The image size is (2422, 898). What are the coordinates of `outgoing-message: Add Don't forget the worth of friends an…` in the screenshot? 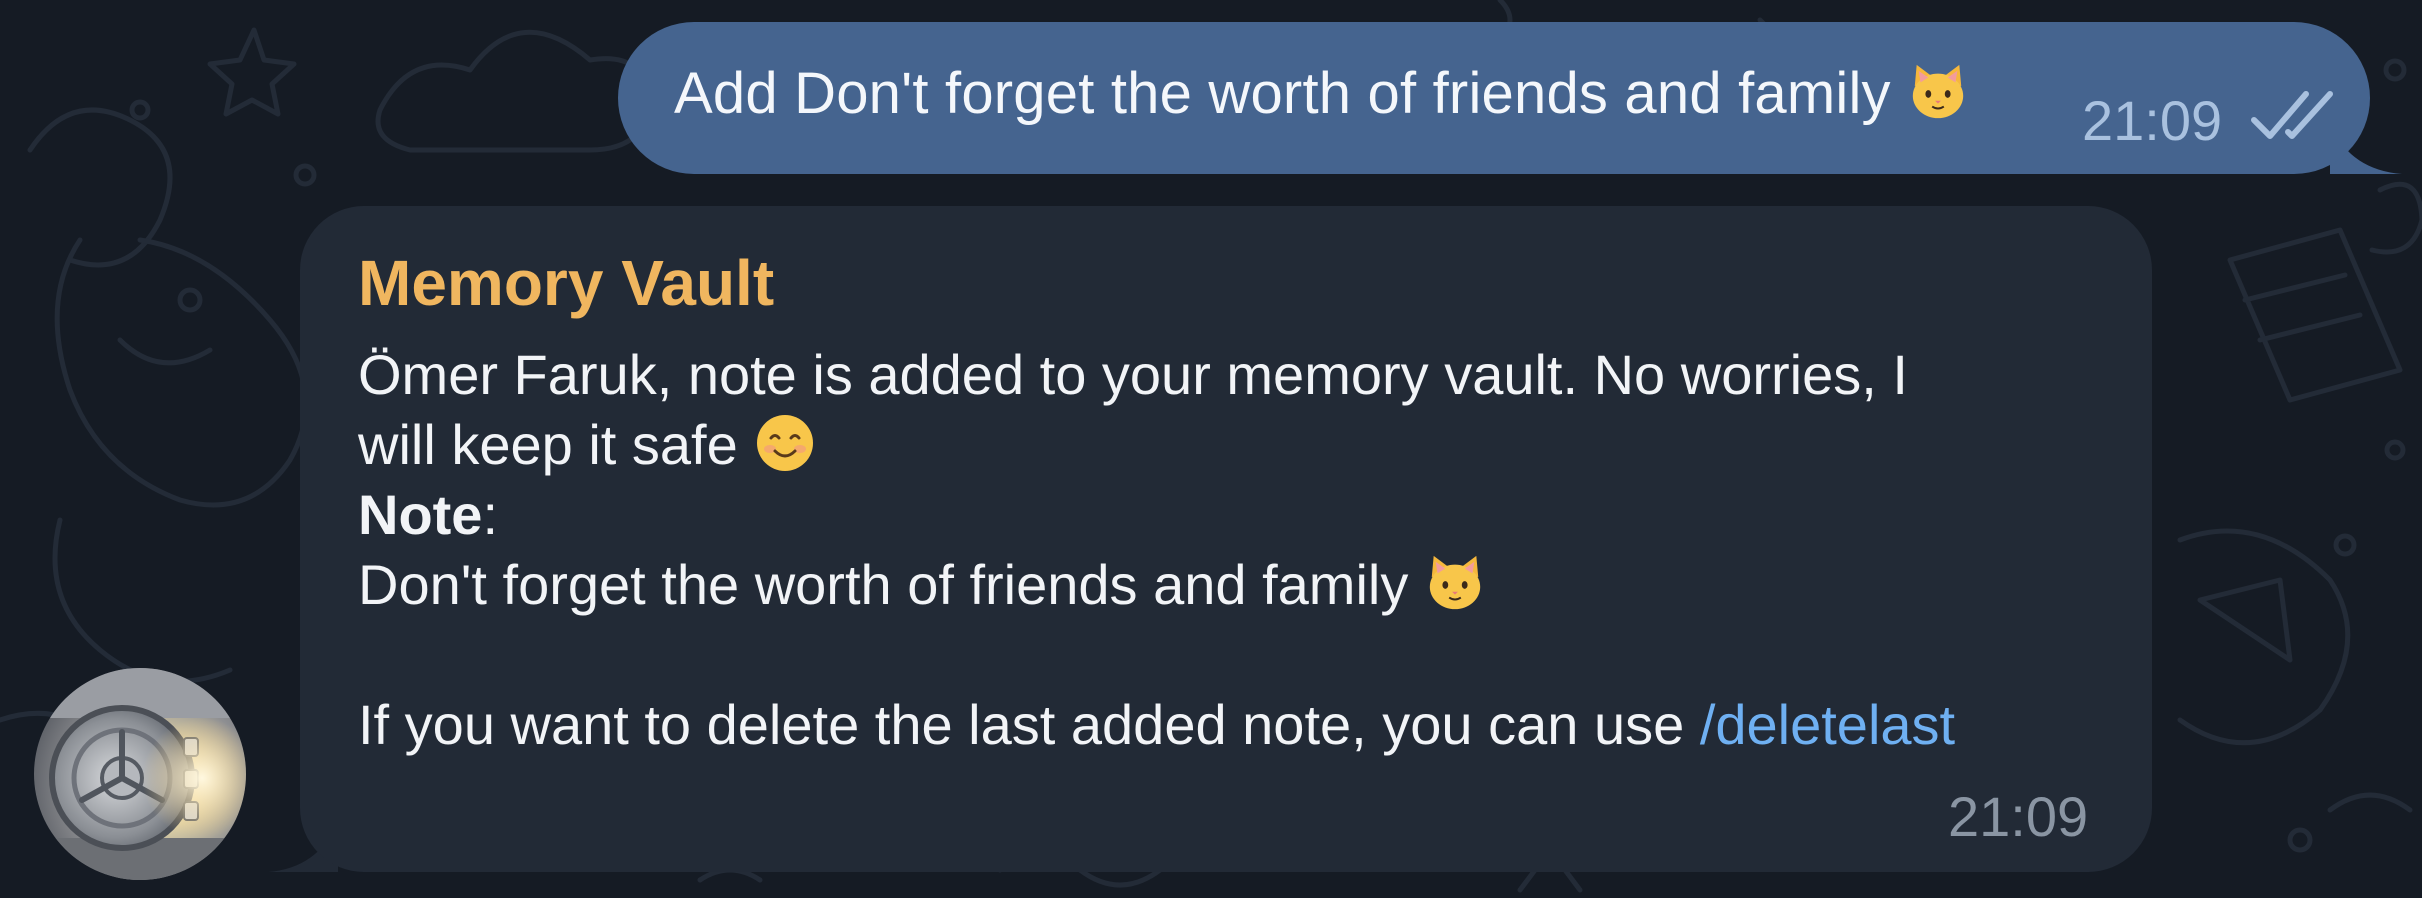 It's located at (1494, 98).